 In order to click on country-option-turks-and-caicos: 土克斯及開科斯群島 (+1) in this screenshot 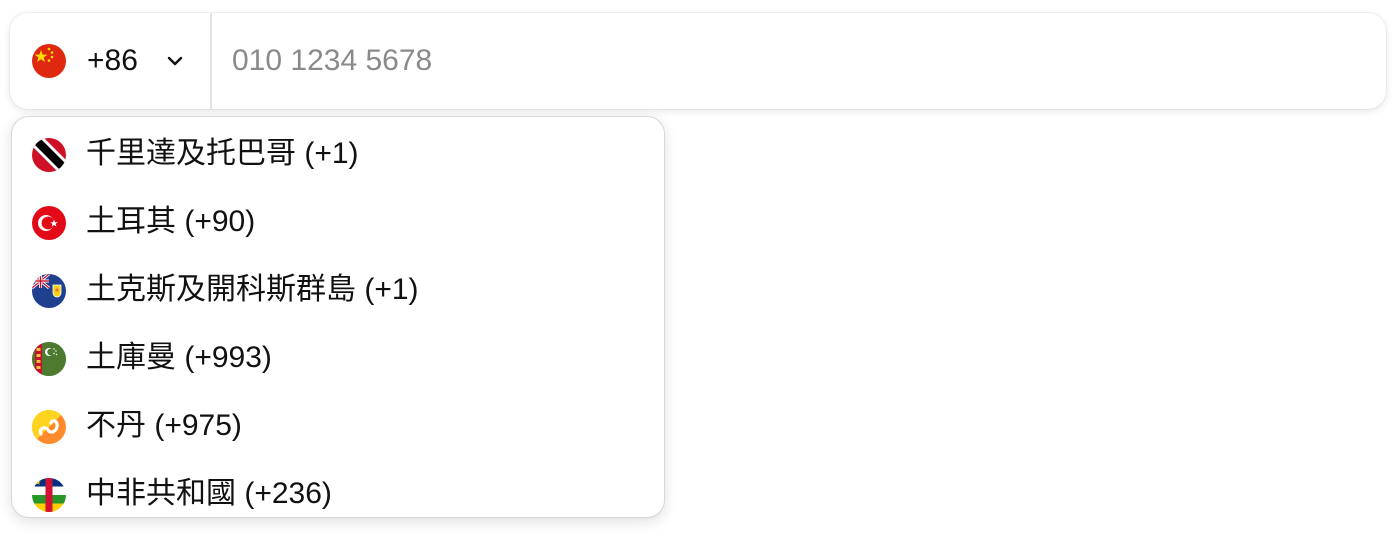, I will do `click(338, 289)`.